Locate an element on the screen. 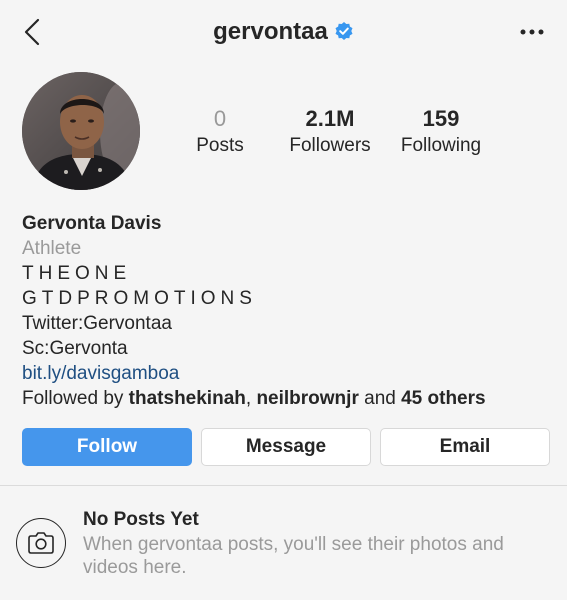  bio-line-2: GTDPROMOTIONS is located at coordinates (139, 298).